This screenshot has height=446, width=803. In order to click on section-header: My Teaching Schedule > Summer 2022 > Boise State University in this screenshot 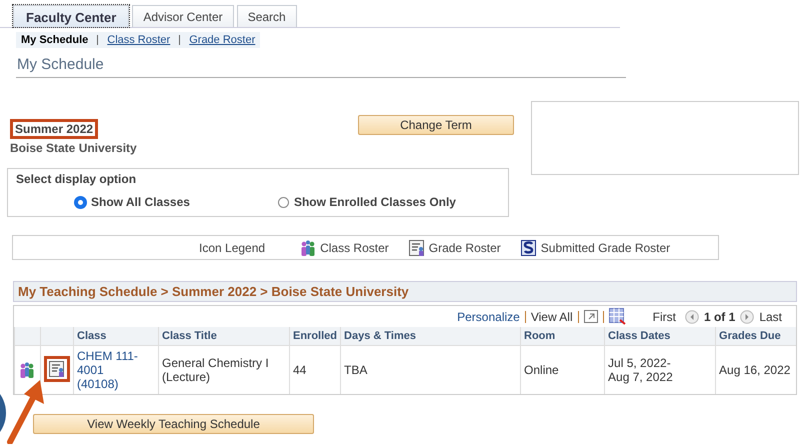, I will do `click(405, 291)`.